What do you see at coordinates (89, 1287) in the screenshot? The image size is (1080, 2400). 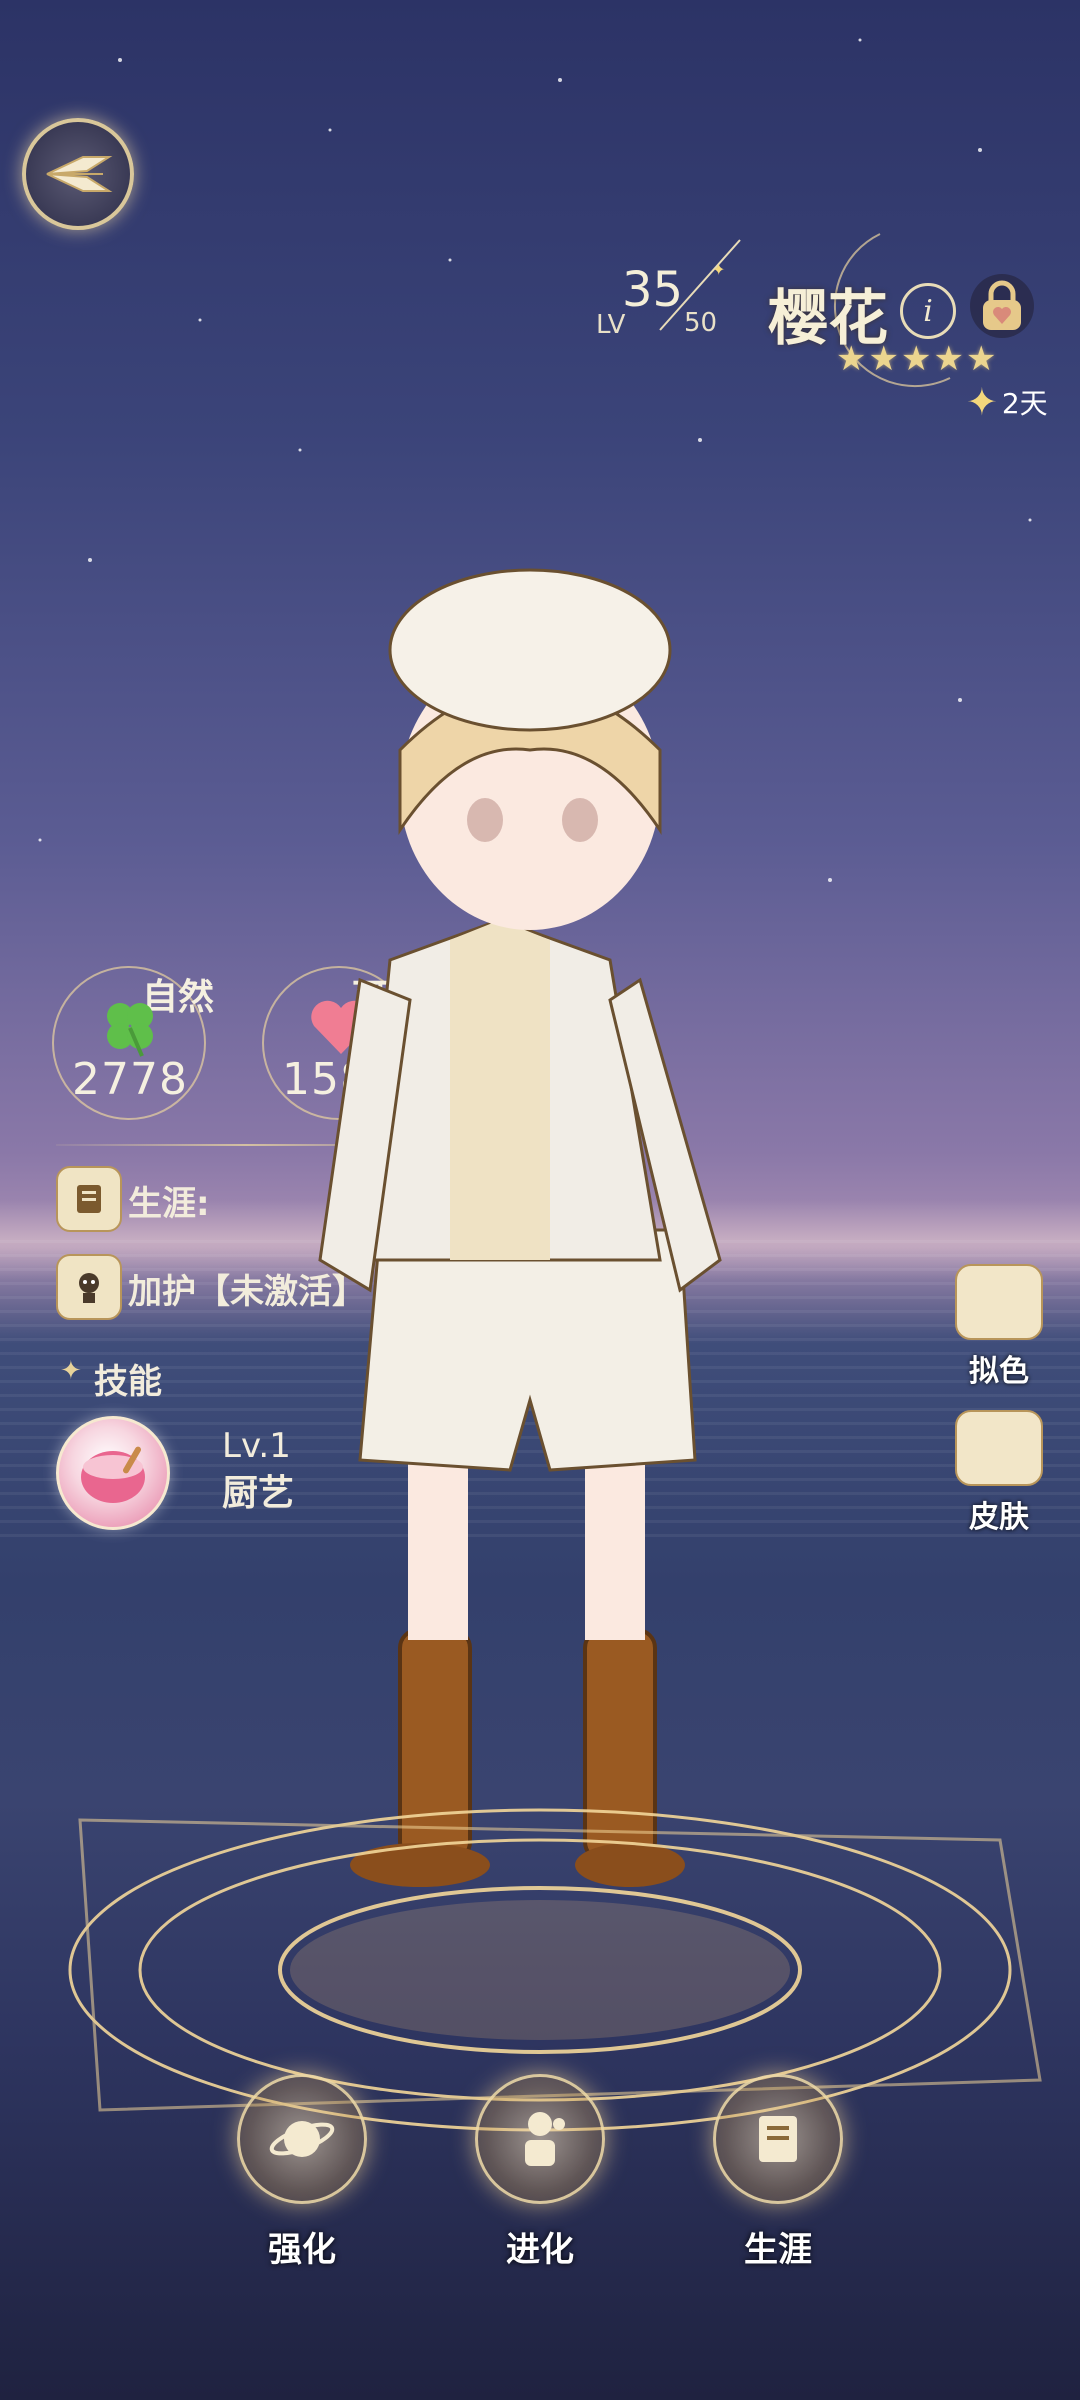 I see `protection-icon` at bounding box center [89, 1287].